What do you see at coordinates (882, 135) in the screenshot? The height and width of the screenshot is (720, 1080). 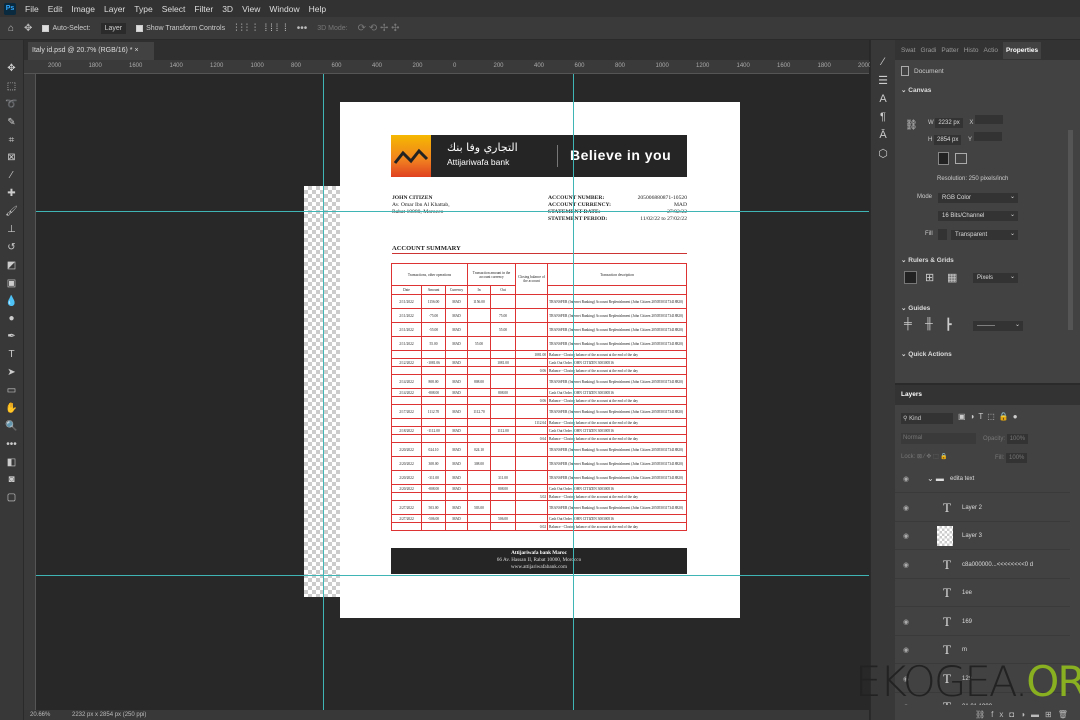 I see `glyphs-icon: Ā` at bounding box center [882, 135].